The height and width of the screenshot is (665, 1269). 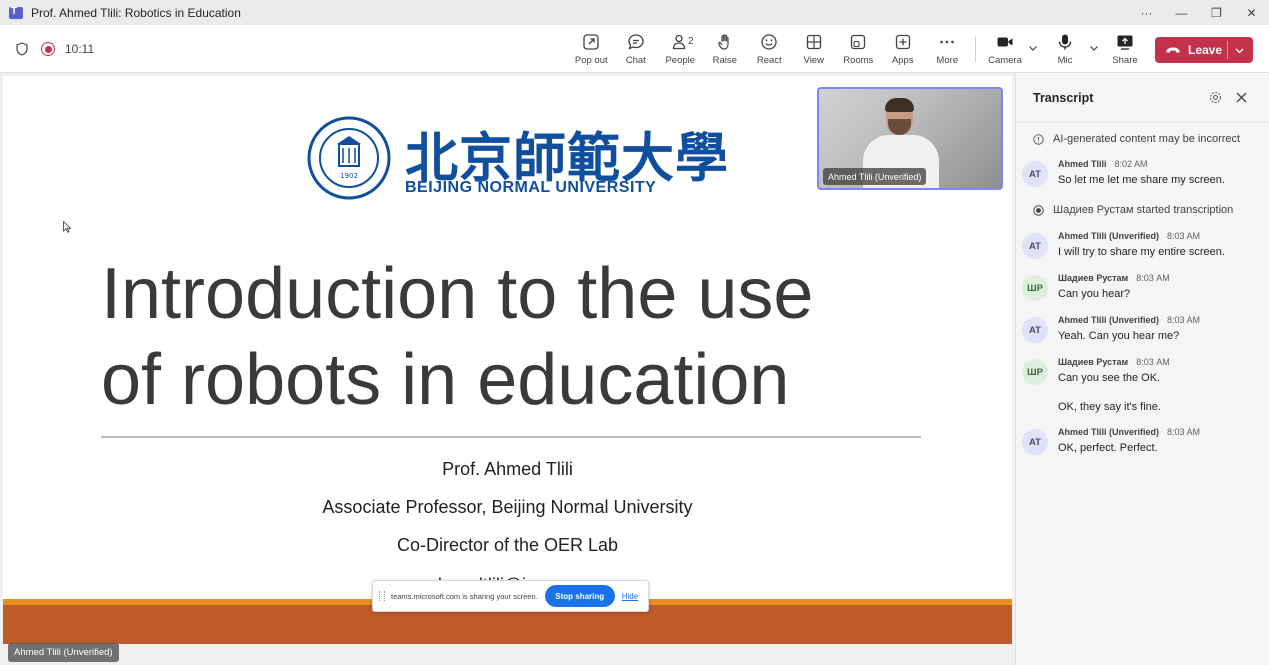 I want to click on camera-options-chevron-icon, so click(x=1033, y=48).